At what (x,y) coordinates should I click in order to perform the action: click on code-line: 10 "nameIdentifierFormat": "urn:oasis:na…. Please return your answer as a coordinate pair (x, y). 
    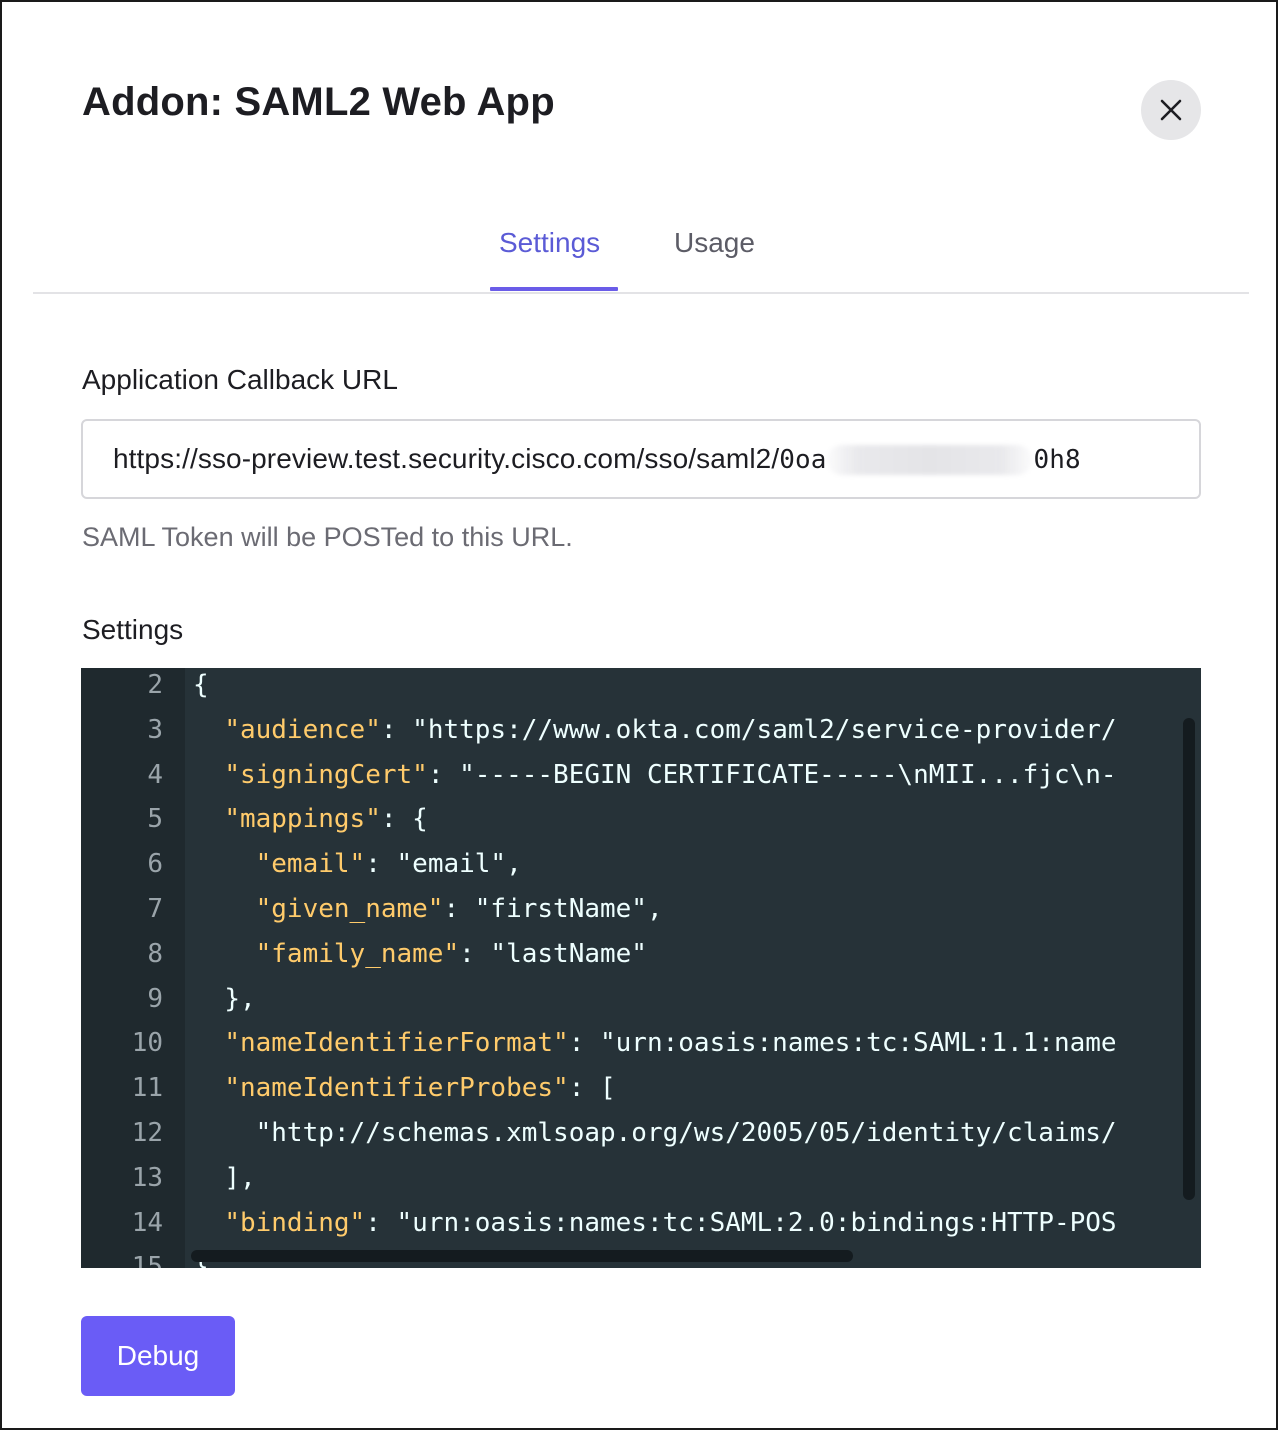
    Looking at the image, I should click on (641, 1047).